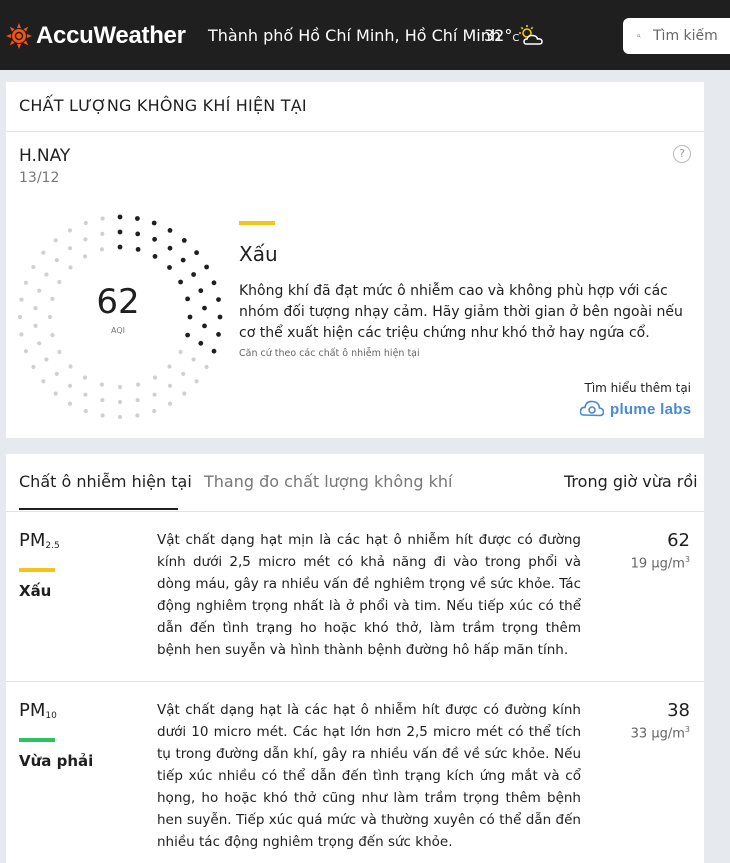  What do you see at coordinates (39, 178) in the screenshot?
I see `date-label: 13/12` at bounding box center [39, 178].